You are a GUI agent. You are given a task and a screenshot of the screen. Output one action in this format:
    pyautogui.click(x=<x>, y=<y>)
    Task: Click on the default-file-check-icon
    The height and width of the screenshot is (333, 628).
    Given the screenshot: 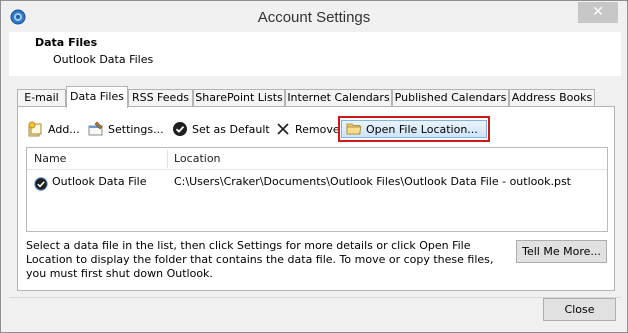 What is the action you would take?
    pyautogui.click(x=41, y=184)
    